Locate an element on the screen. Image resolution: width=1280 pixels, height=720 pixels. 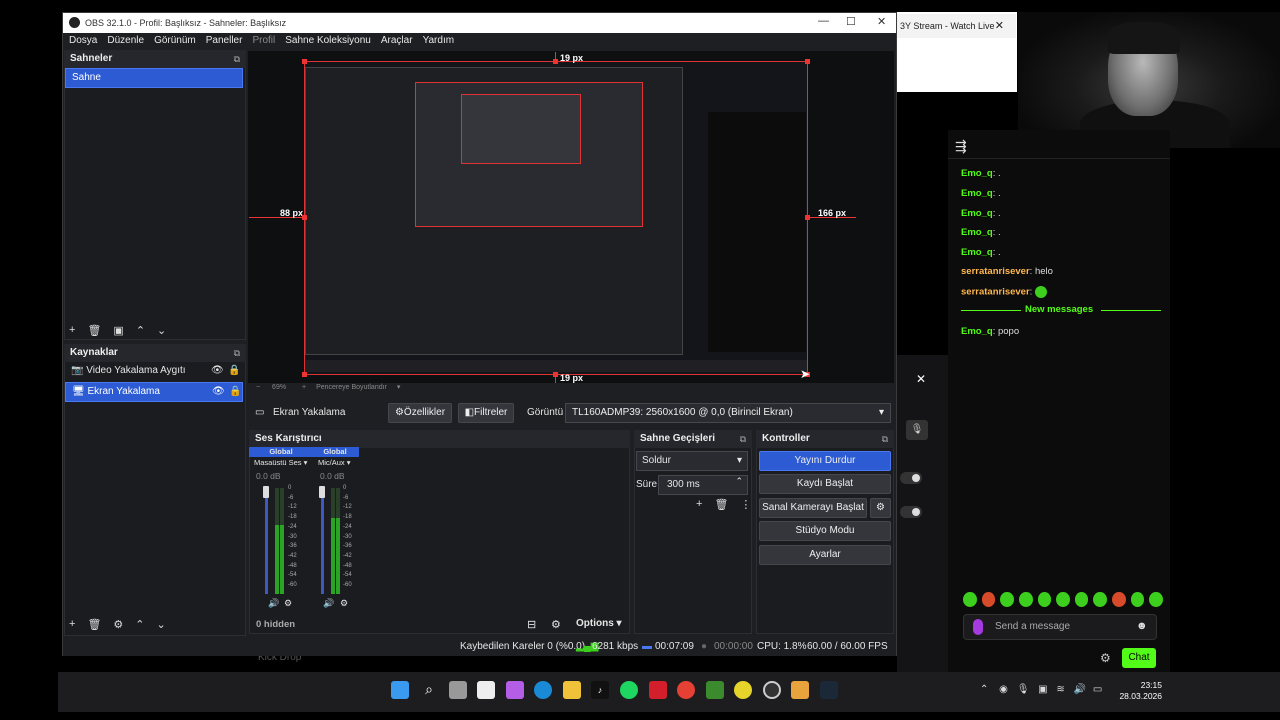
app-yellow-icon is located at coordinates (743, 690).